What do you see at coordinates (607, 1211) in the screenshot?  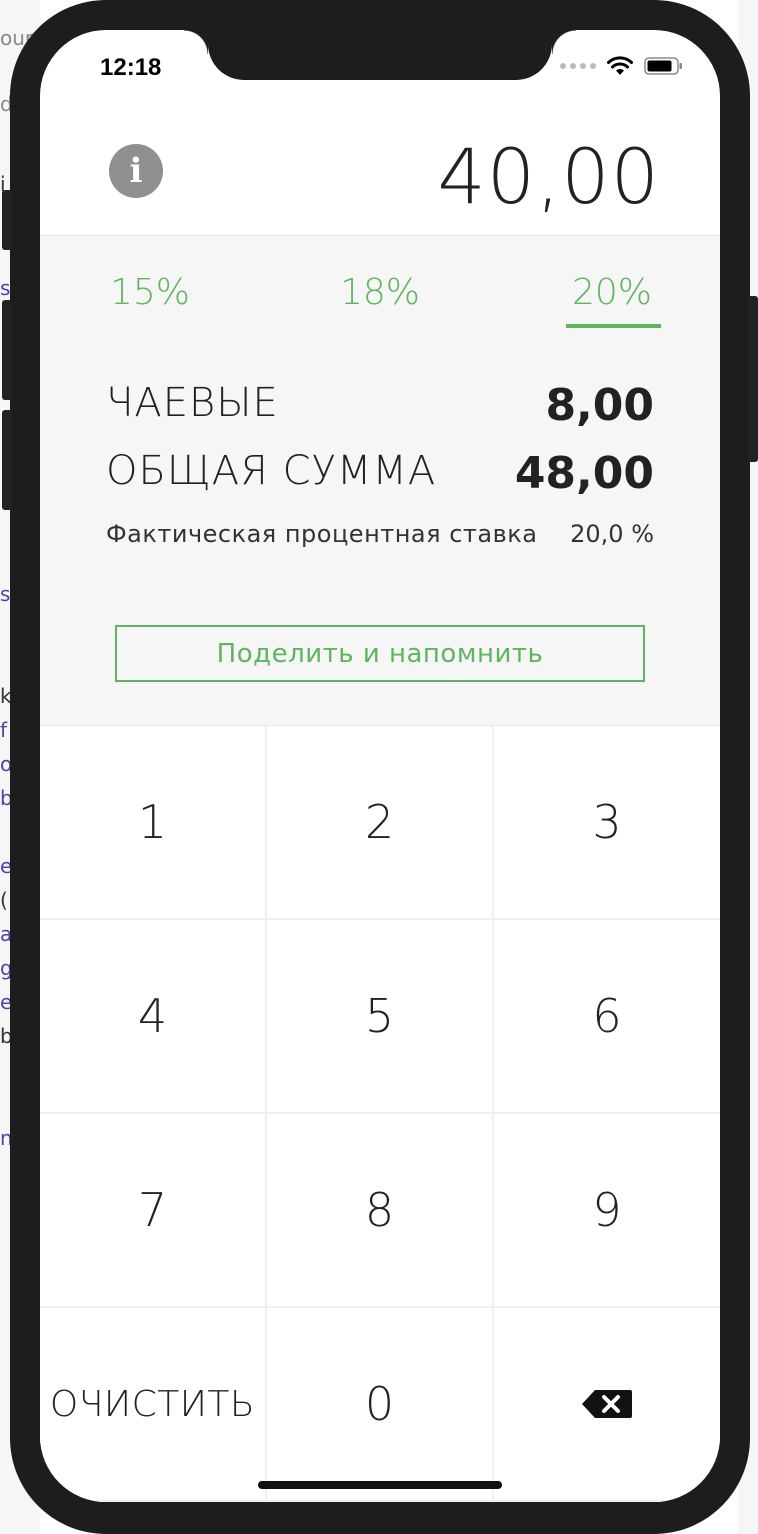 I see `key-9: 9` at bounding box center [607, 1211].